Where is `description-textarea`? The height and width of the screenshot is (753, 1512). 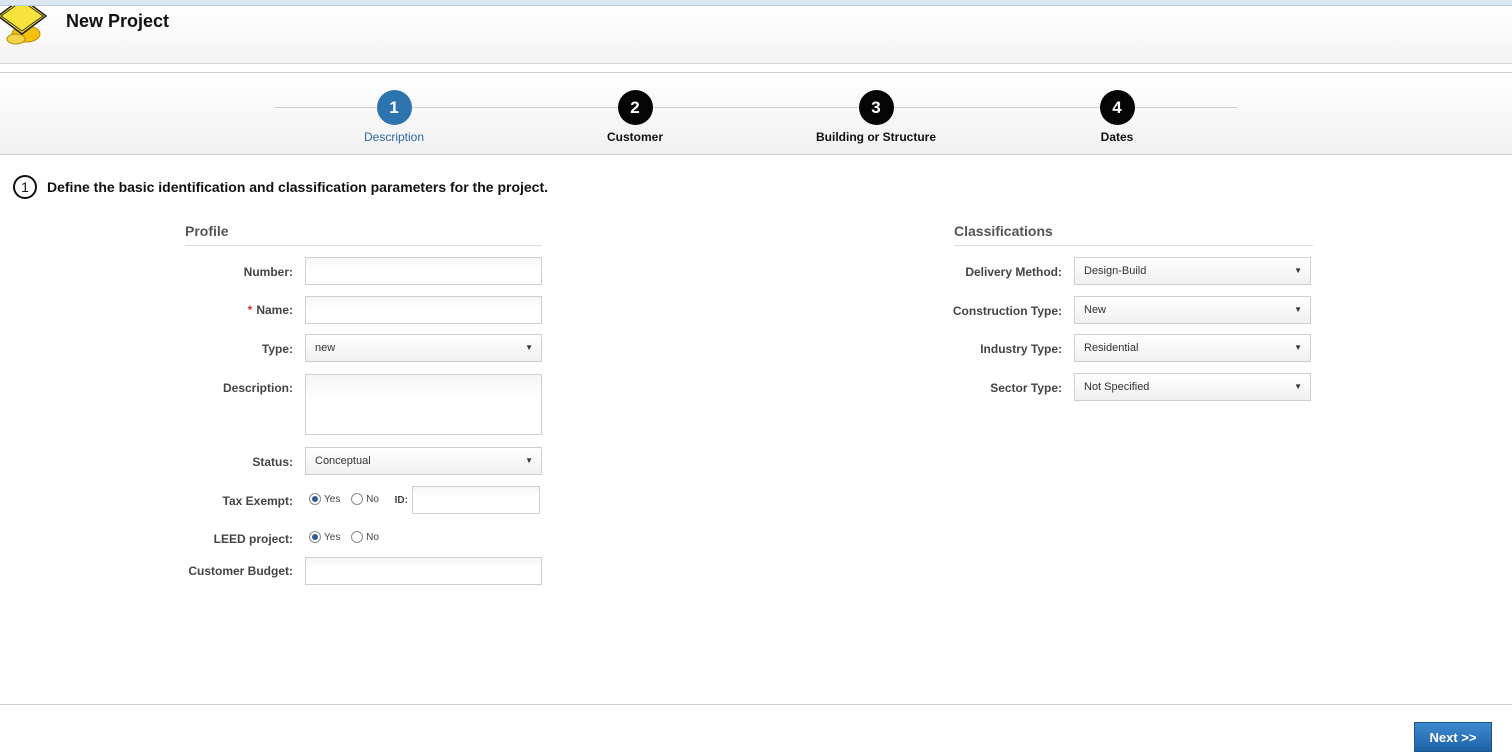
description-textarea is located at coordinates (423, 404).